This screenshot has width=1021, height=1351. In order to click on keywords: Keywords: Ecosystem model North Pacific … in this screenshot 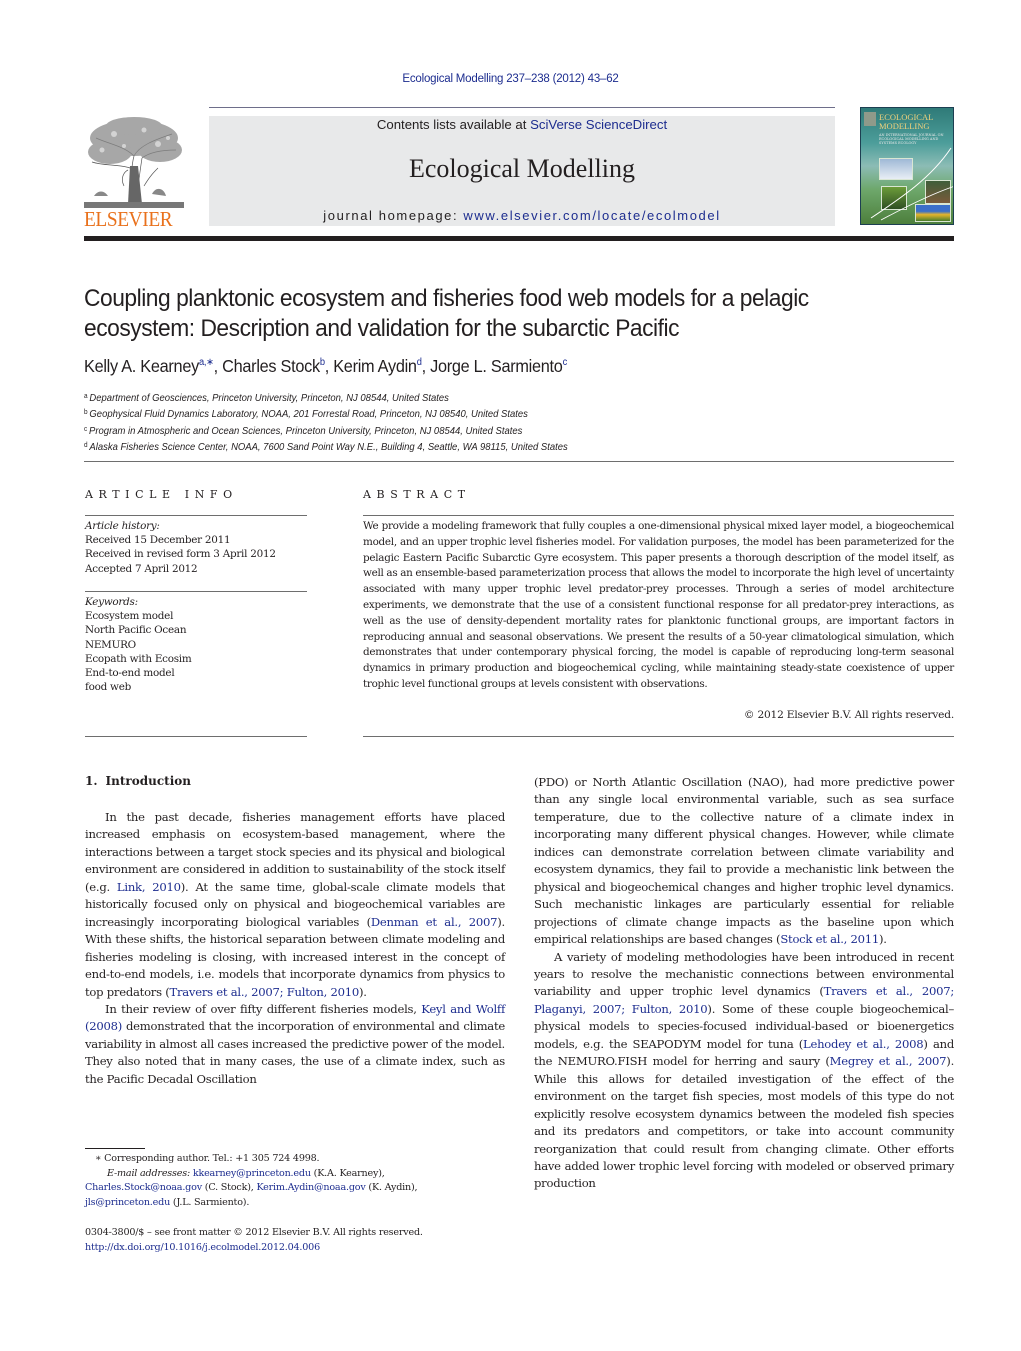, I will do `click(138, 644)`.